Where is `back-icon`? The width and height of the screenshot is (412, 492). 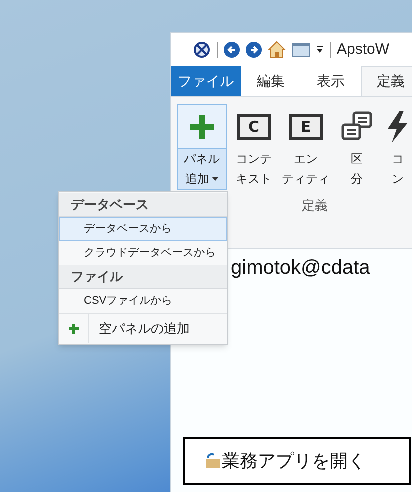 back-icon is located at coordinates (232, 50).